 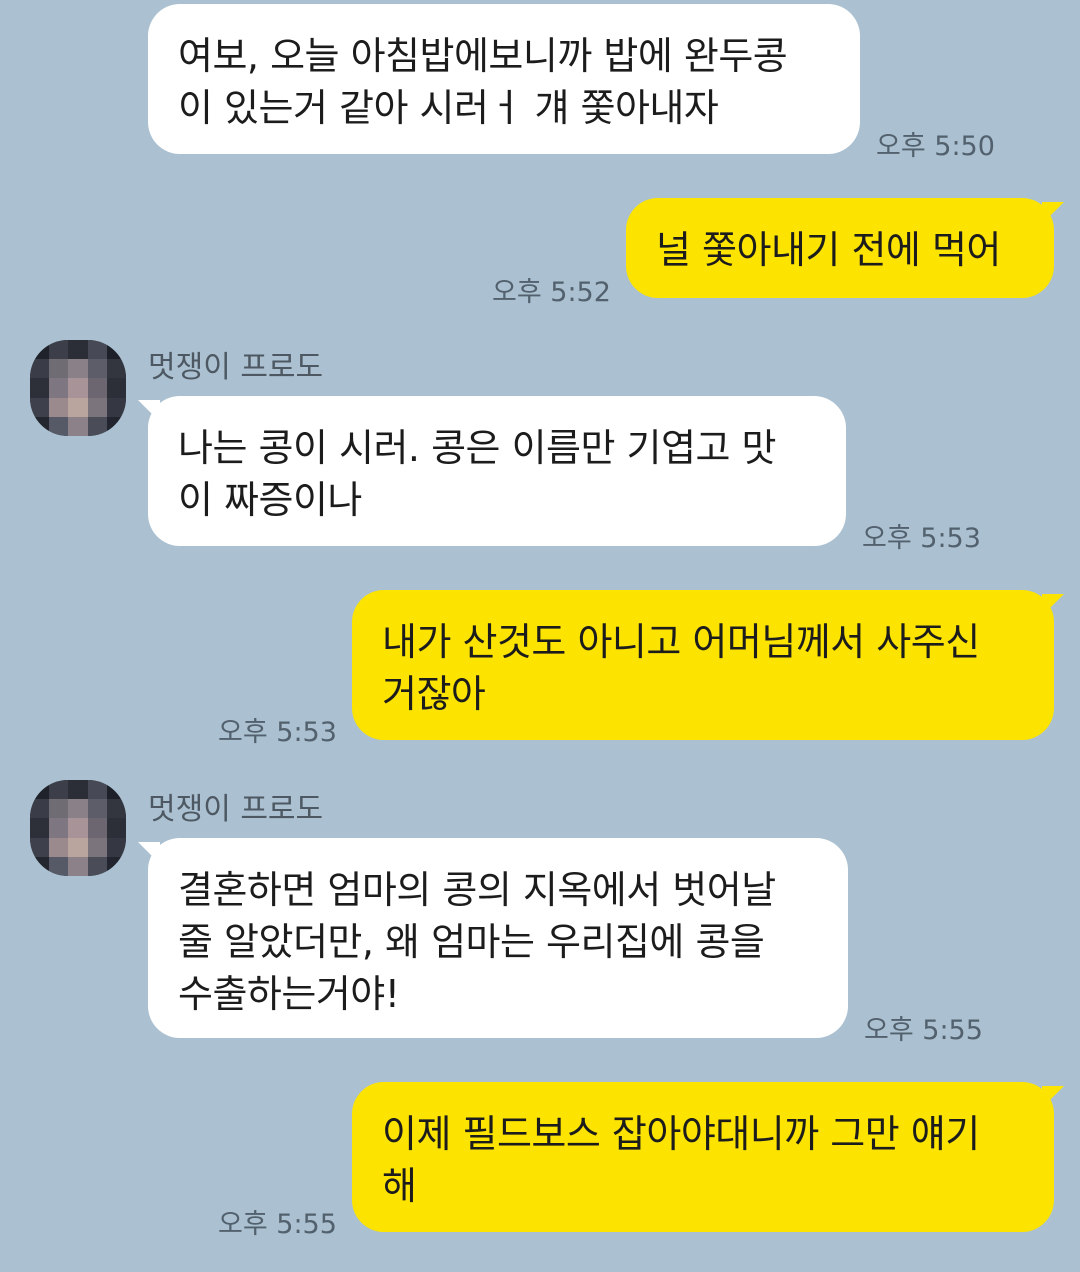 I want to click on message-bubble-outgoing: 이제 필드보스 잡아야대니까 그만 얘기 해, so click(x=708, y=1157).